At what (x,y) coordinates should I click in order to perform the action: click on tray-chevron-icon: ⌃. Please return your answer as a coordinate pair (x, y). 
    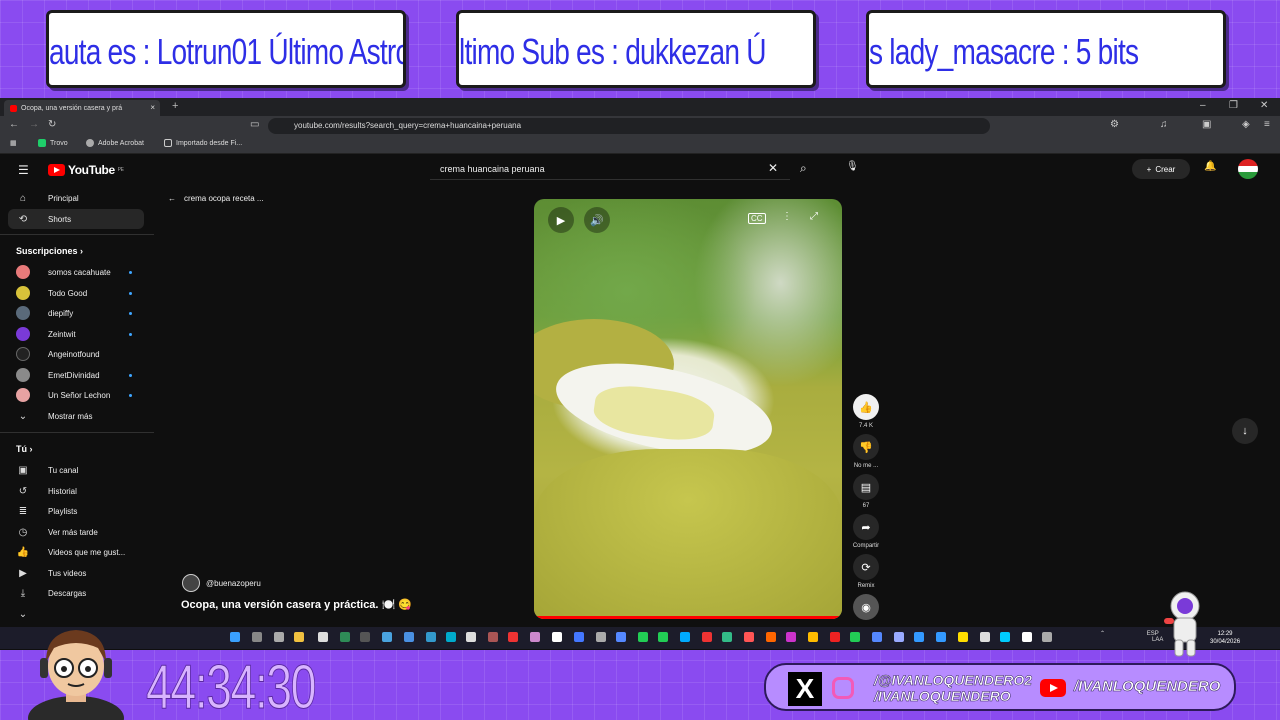
    Looking at the image, I should click on (1102, 634).